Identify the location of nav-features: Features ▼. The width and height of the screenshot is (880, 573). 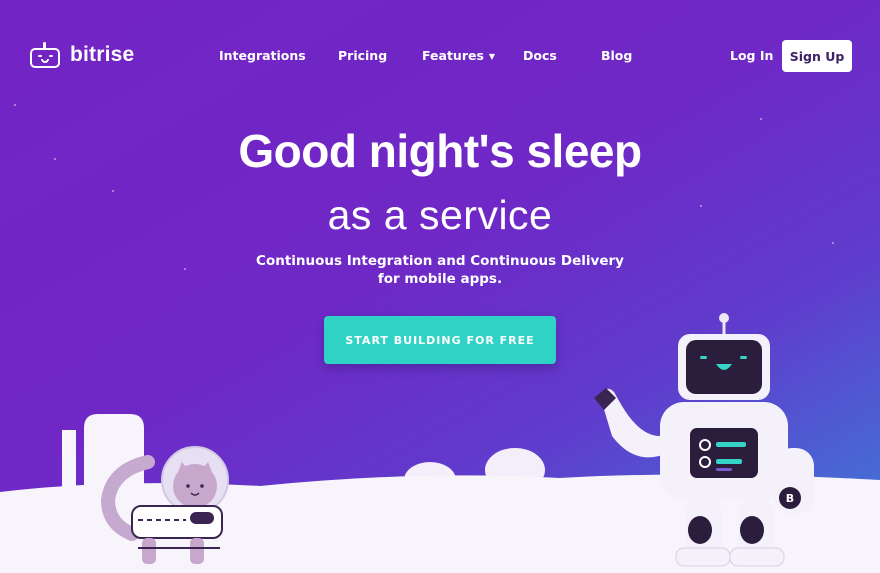
(458, 55).